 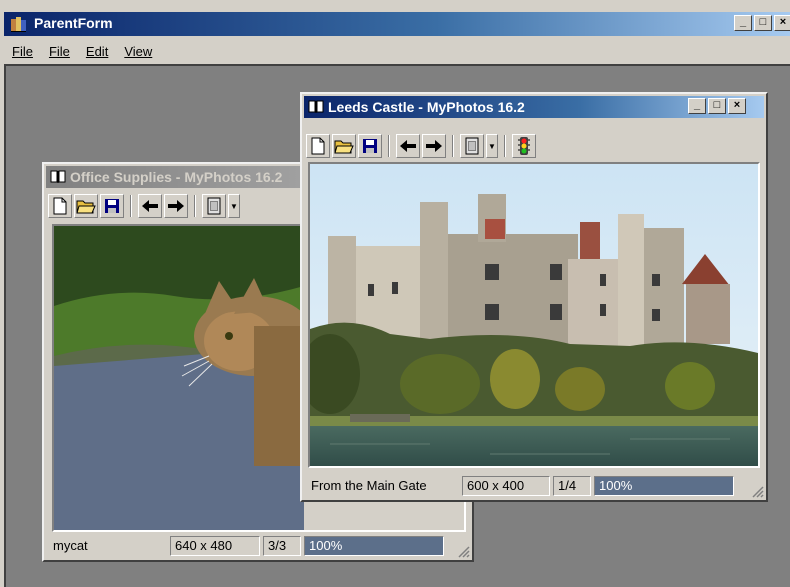 What do you see at coordinates (506, 486) in the screenshot?
I see `leeds-status-size: 600 x 400` at bounding box center [506, 486].